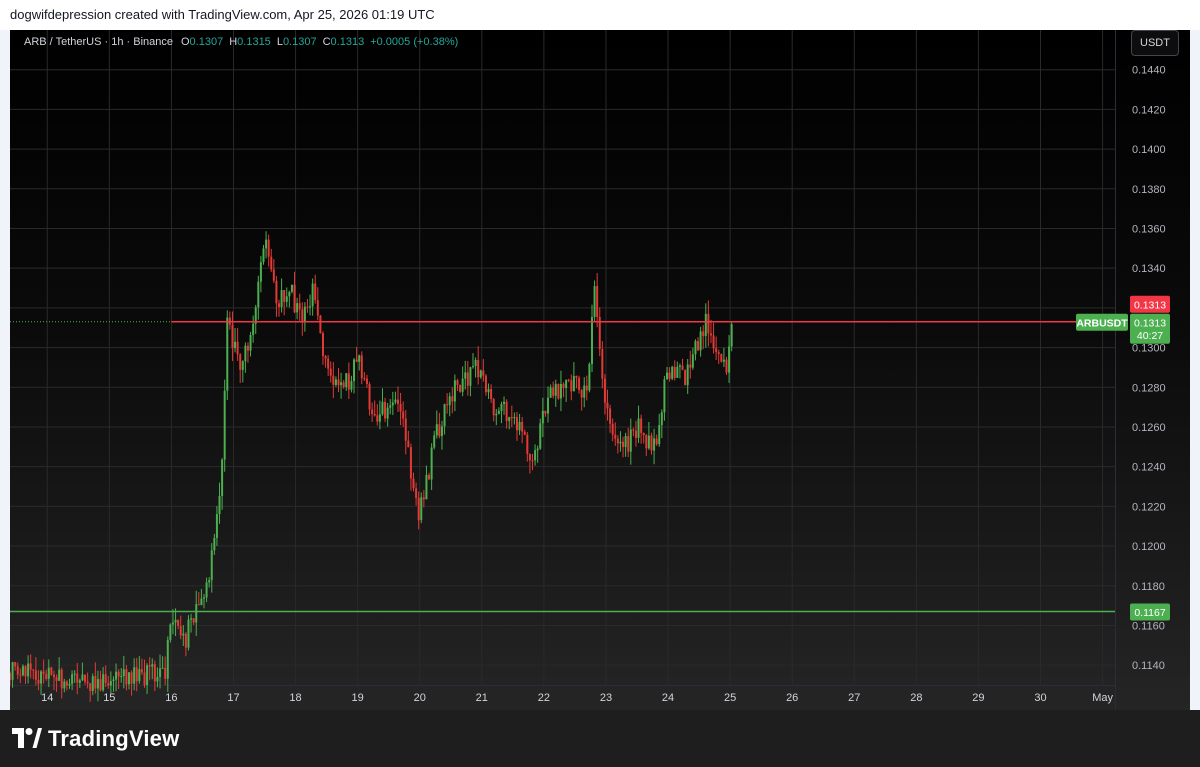  What do you see at coordinates (114, 738) in the screenshot?
I see `tradingview-wordmark: TradingView` at bounding box center [114, 738].